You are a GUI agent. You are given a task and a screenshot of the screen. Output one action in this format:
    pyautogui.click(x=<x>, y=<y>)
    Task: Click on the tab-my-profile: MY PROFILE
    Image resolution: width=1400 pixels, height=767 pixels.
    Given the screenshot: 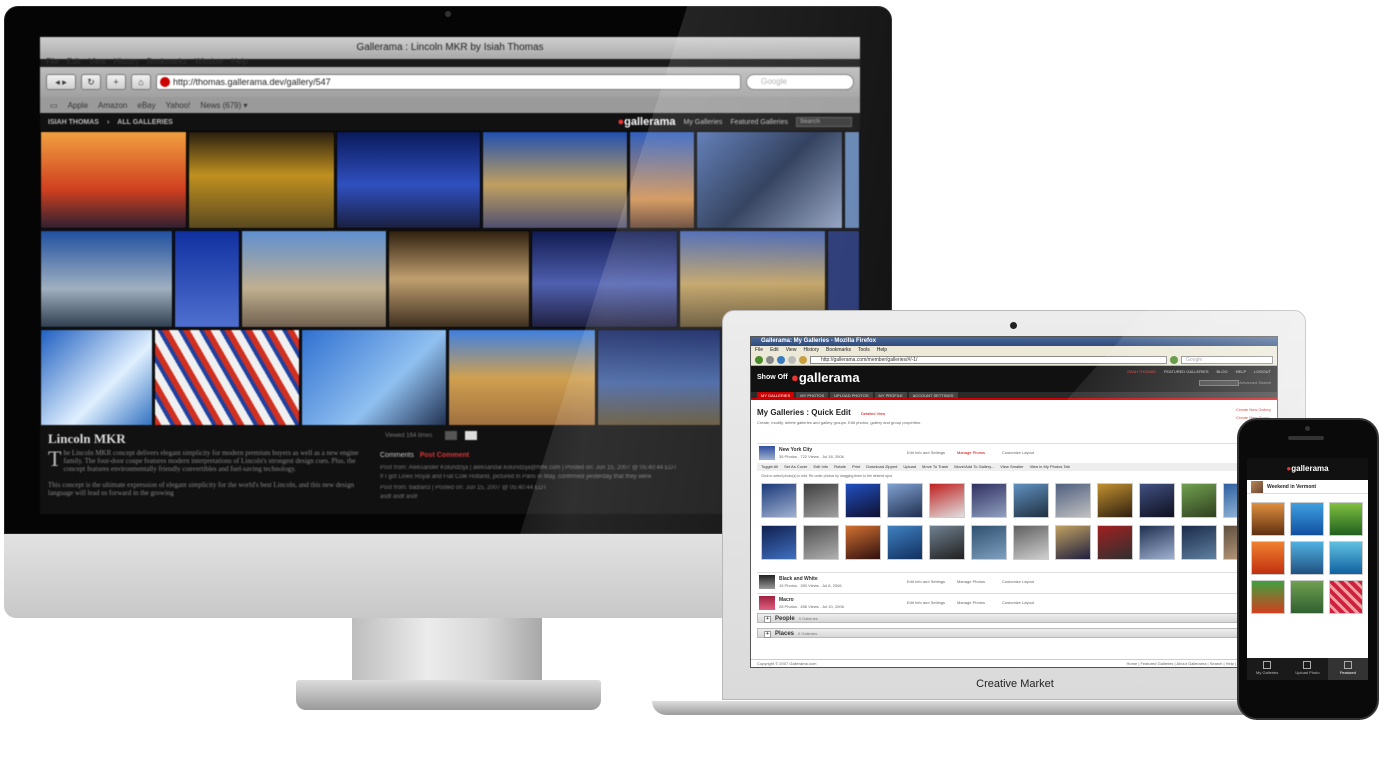 What is the action you would take?
    pyautogui.click(x=890, y=395)
    